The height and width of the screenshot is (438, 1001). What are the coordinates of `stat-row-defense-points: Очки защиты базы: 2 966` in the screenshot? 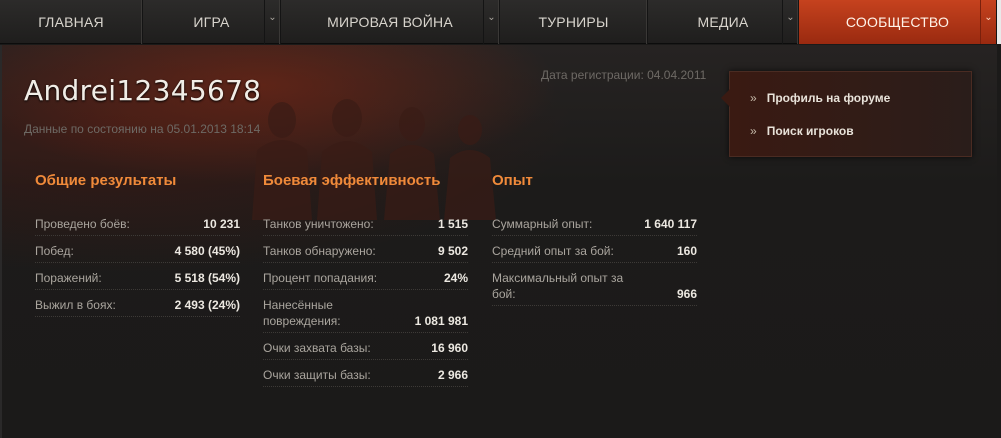 It's located at (365, 377).